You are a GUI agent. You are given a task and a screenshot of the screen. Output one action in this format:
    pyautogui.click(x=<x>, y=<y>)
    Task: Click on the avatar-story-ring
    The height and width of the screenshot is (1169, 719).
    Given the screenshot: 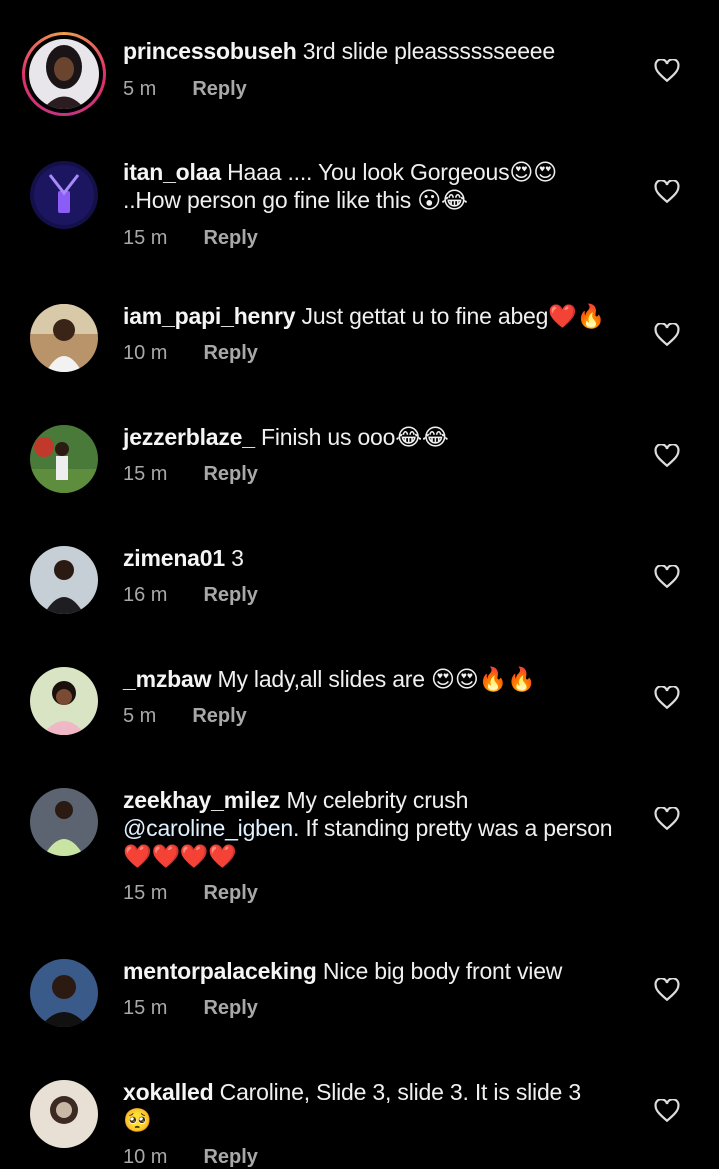 What is the action you would take?
    pyautogui.click(x=64, y=74)
    